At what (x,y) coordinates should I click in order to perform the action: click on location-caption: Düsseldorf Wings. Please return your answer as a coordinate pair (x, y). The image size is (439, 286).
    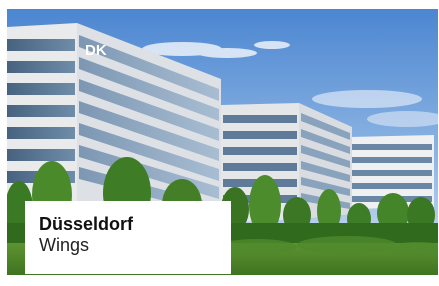
    Looking at the image, I should click on (128, 237).